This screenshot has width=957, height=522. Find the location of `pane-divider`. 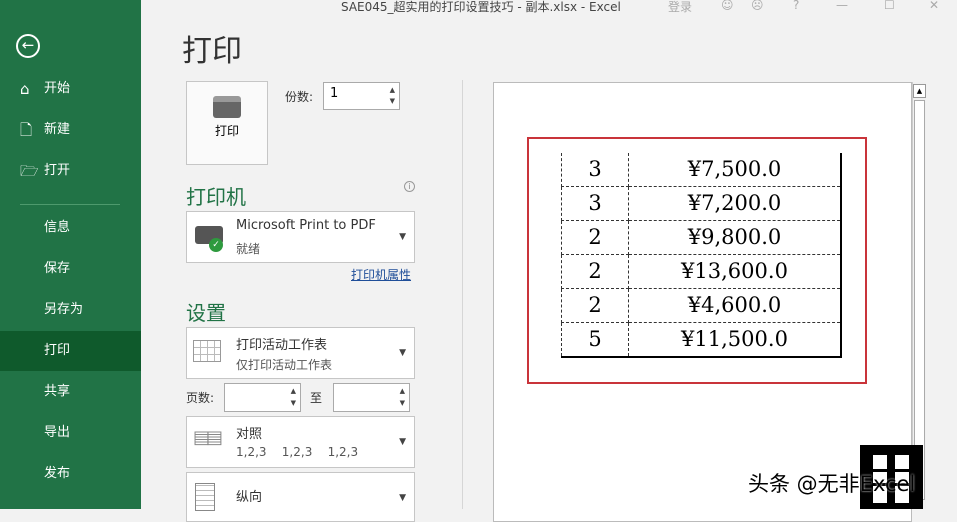

pane-divider is located at coordinates (462, 294).